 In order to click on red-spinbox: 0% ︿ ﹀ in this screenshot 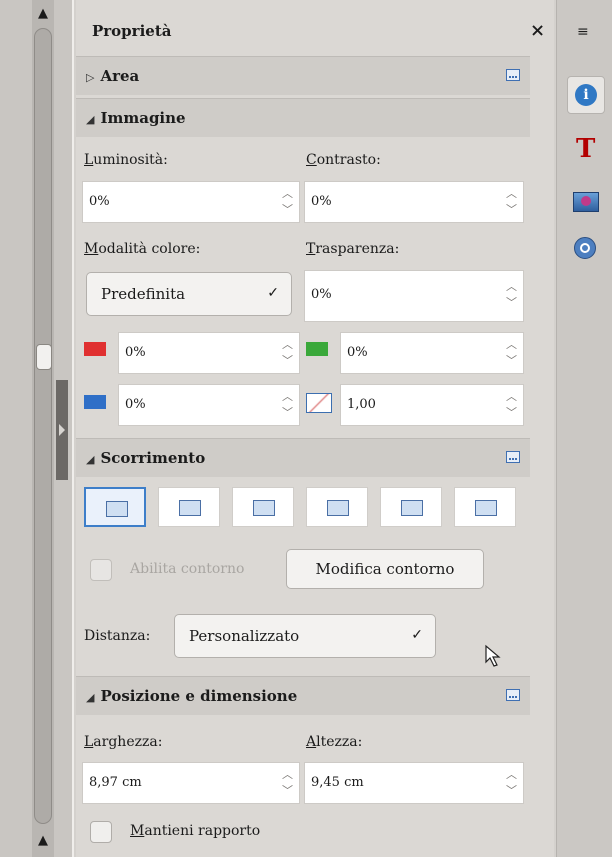, I will do `click(209, 353)`.